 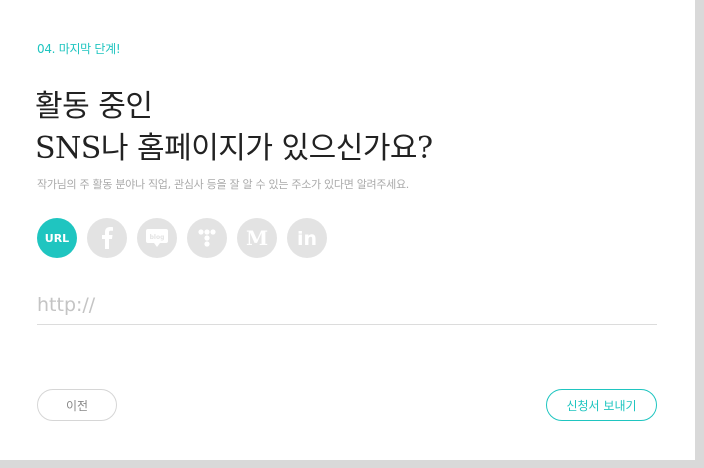 I want to click on url-icon: URL, so click(x=57, y=238).